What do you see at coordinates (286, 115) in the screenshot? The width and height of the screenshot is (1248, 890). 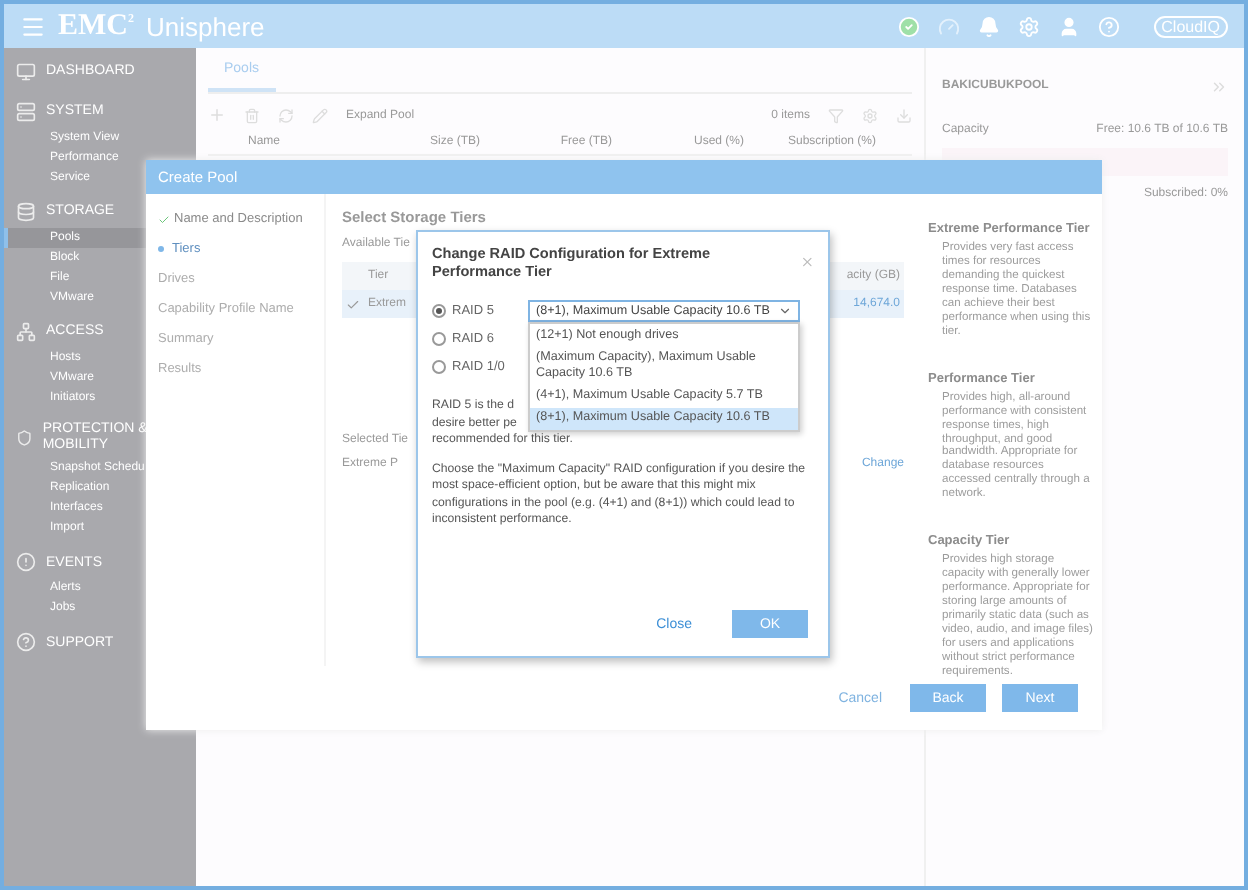 I see `refresh-icon` at bounding box center [286, 115].